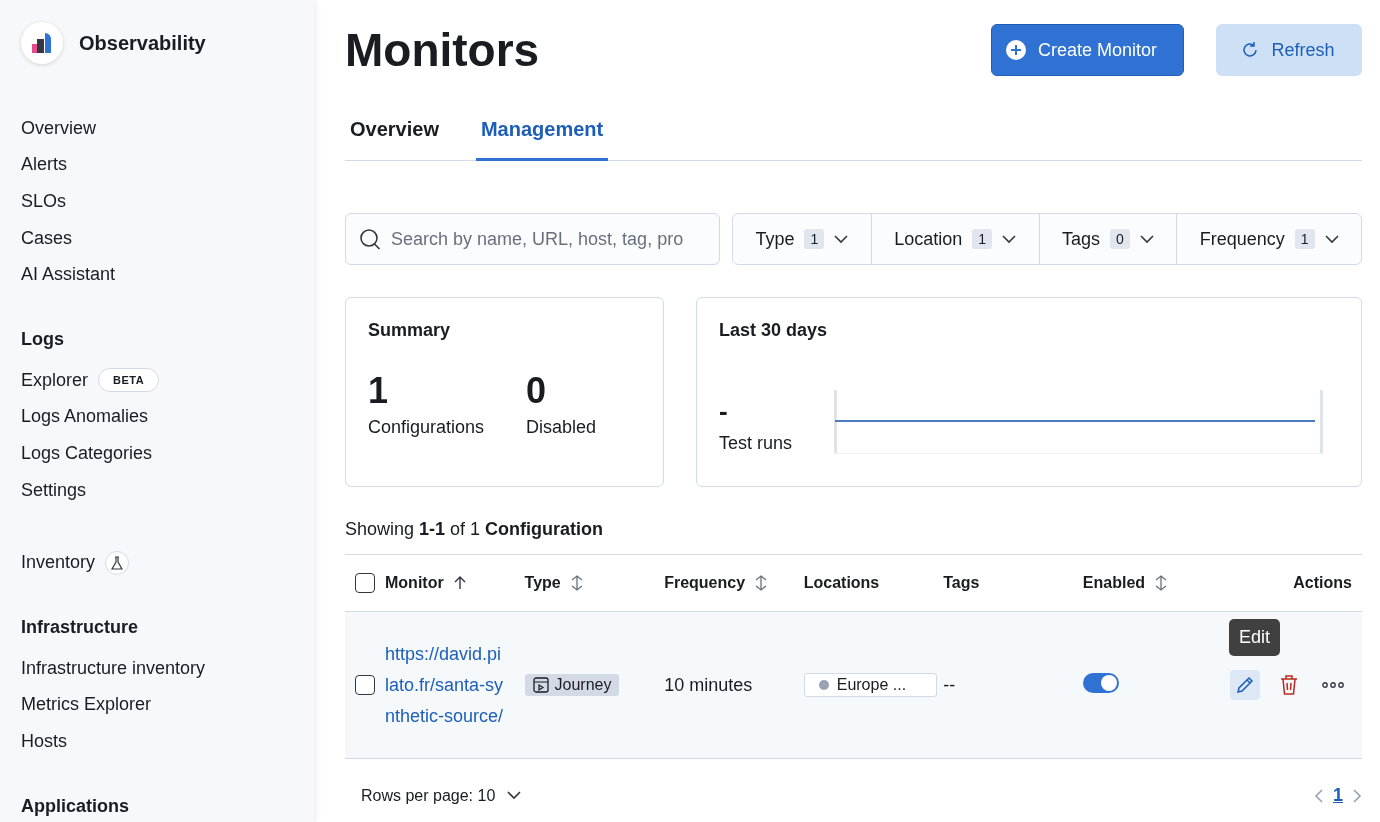 This screenshot has height=822, width=1380. What do you see at coordinates (1318, 795) in the screenshot?
I see `chevron-left-icon` at bounding box center [1318, 795].